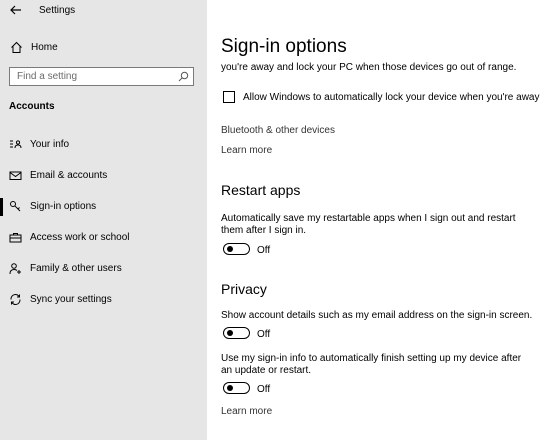 This screenshot has width=555, height=440. What do you see at coordinates (103, 207) in the screenshot?
I see `sidebar-item-sign-in-options: Sign-in options` at bounding box center [103, 207].